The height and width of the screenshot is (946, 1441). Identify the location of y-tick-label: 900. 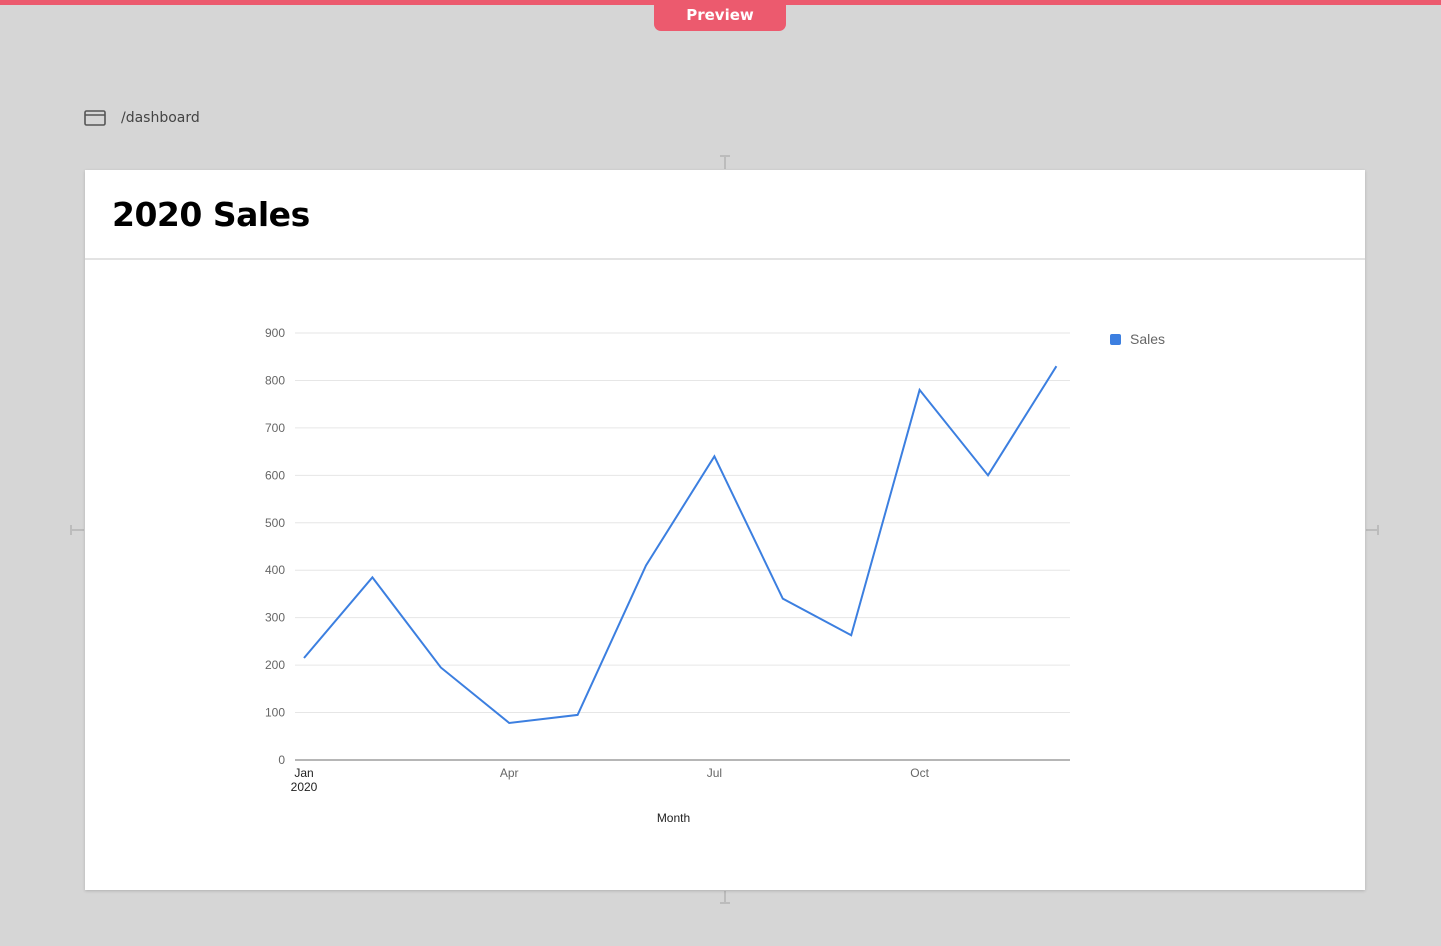
(275, 333).